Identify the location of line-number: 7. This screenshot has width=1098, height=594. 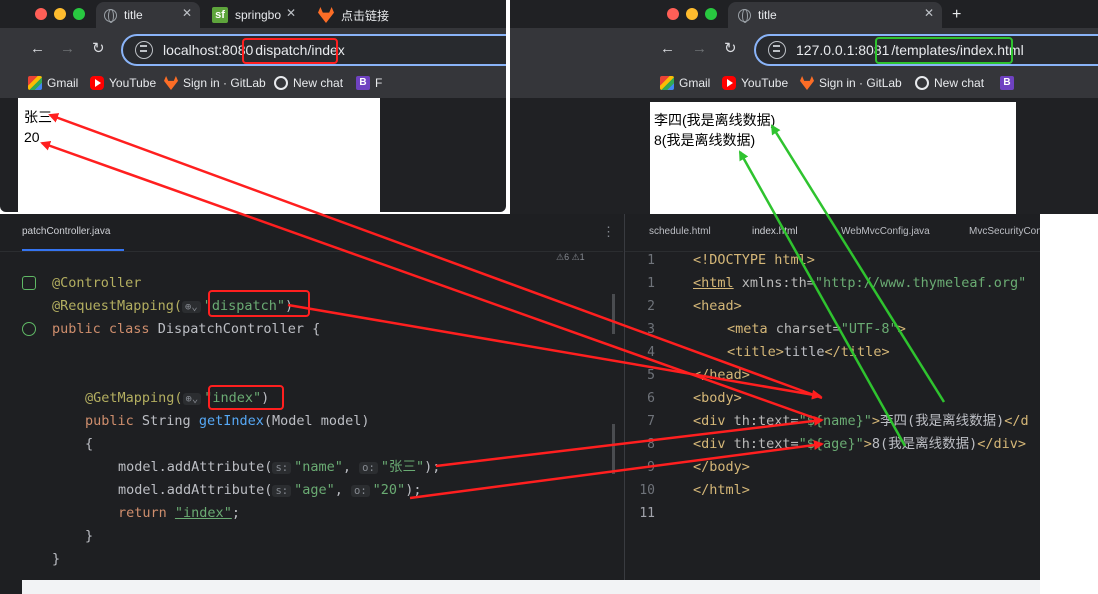
(651, 421).